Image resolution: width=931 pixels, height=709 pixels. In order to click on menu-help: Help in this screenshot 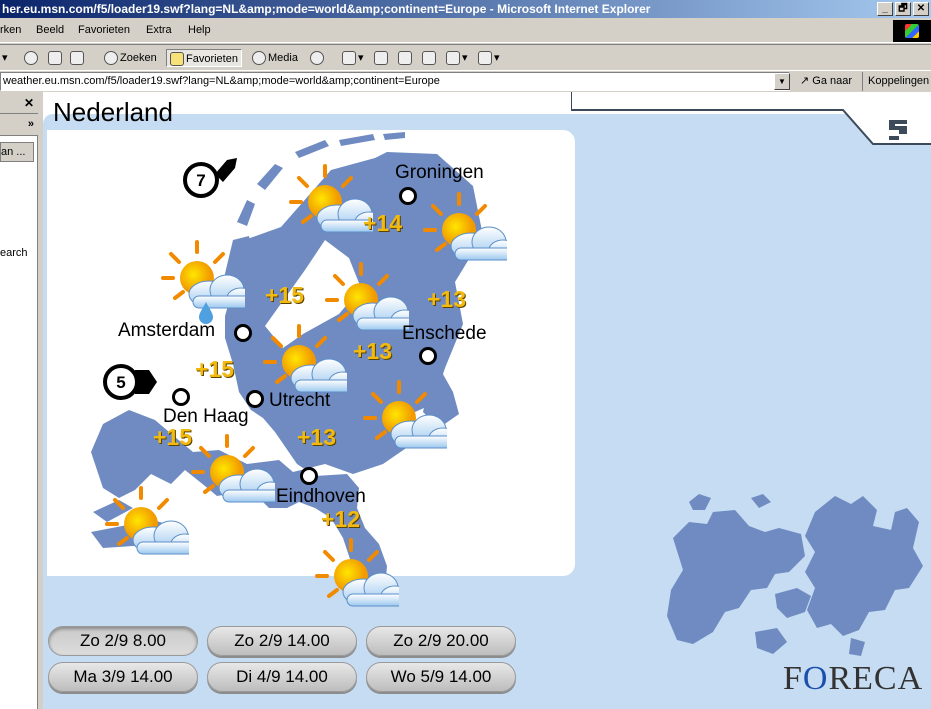, I will do `click(199, 30)`.